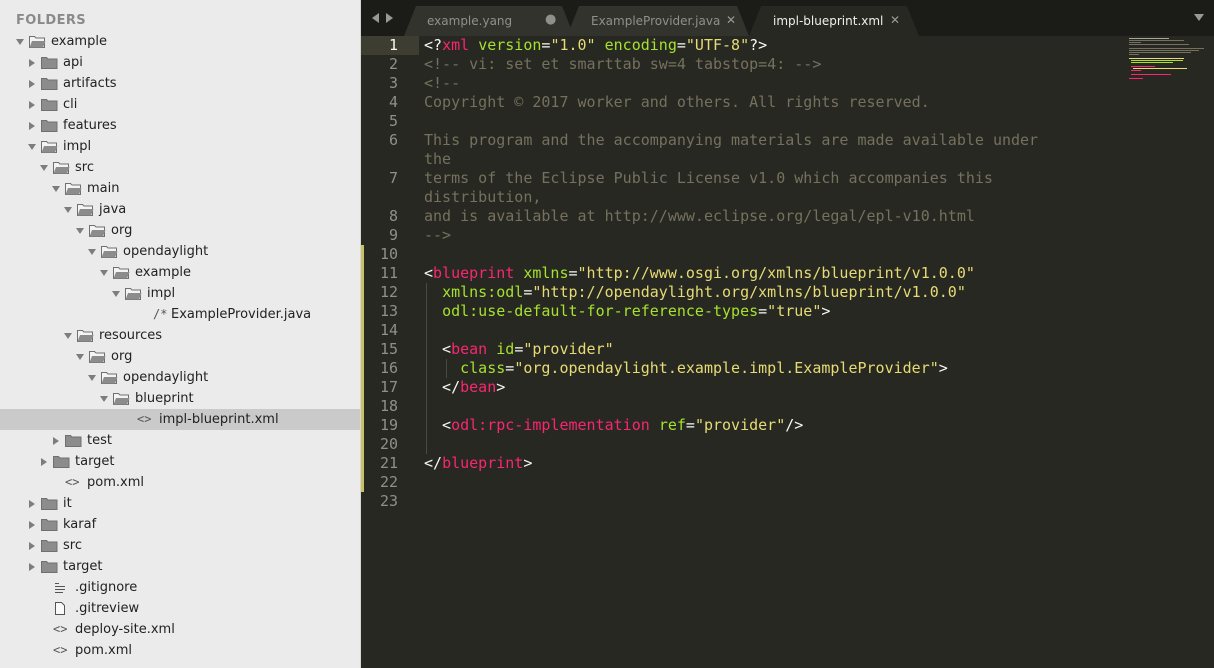 This screenshot has height=668, width=1214. What do you see at coordinates (389, 18) in the screenshot?
I see `tab-nav-right-icon` at bounding box center [389, 18].